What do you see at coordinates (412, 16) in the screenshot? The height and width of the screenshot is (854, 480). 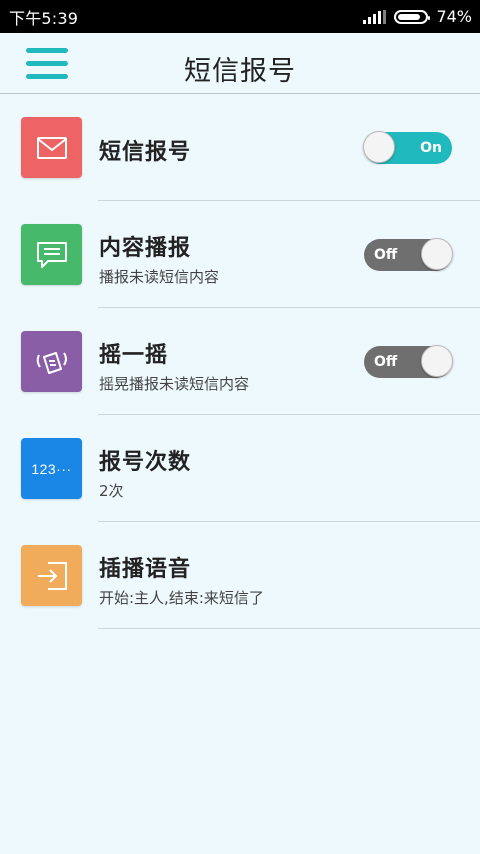 I see `battery-icon` at bounding box center [412, 16].